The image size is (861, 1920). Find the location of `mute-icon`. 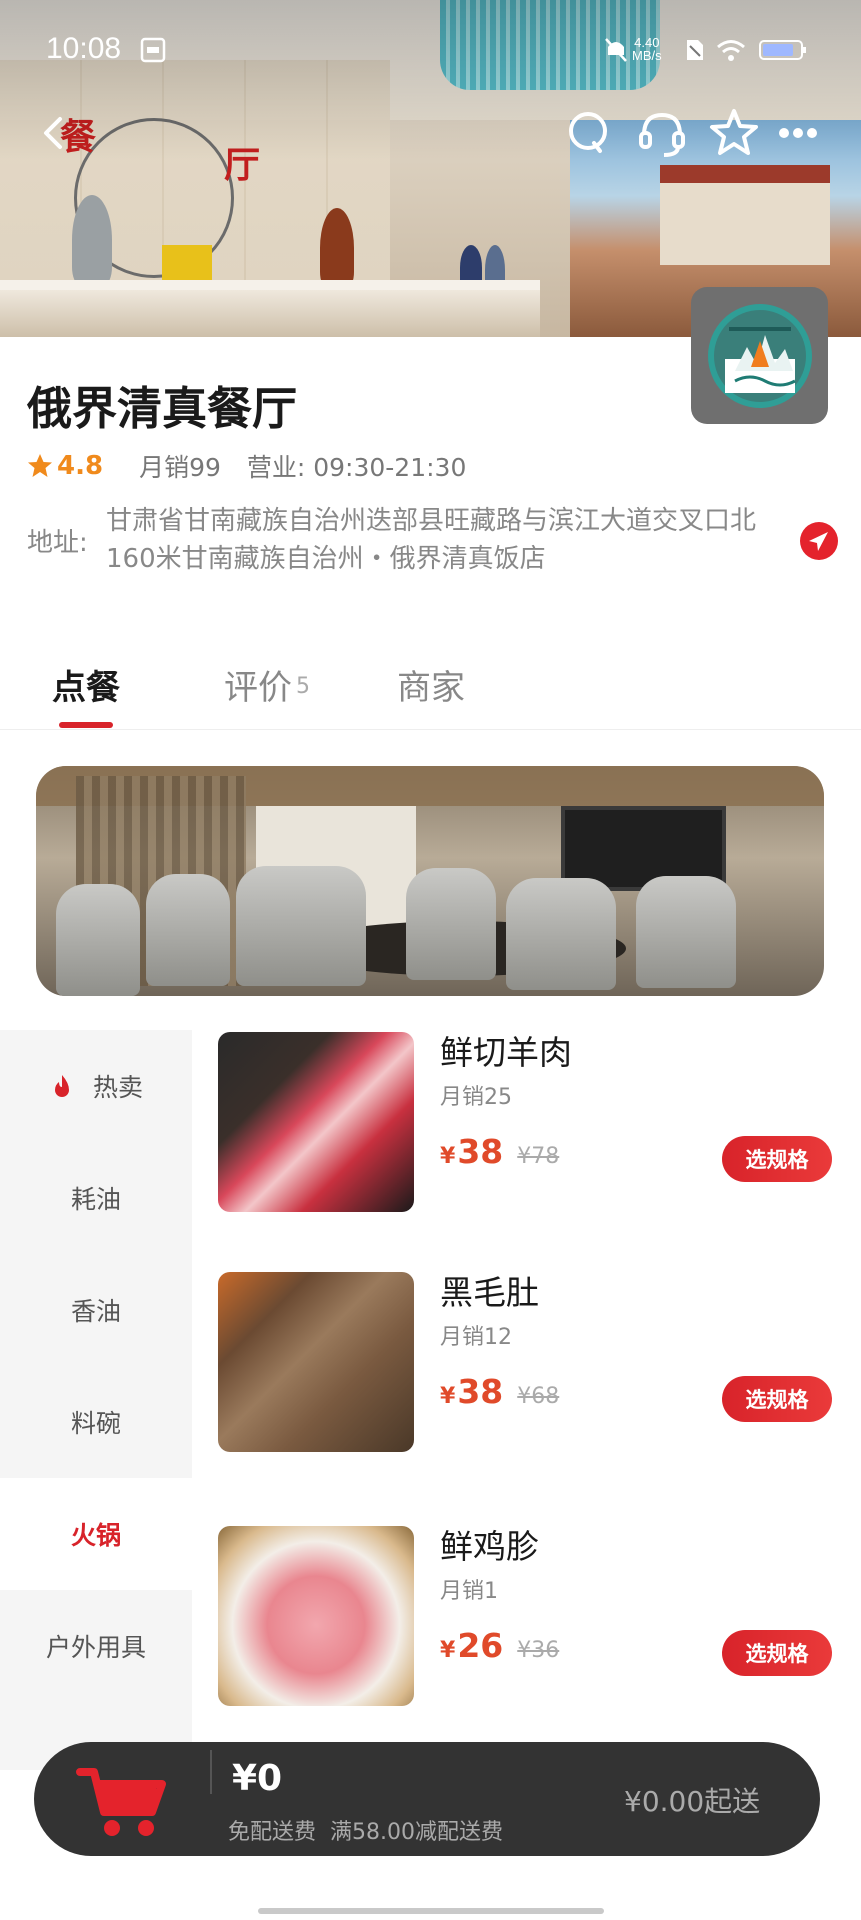

mute-icon is located at coordinates (616, 50).